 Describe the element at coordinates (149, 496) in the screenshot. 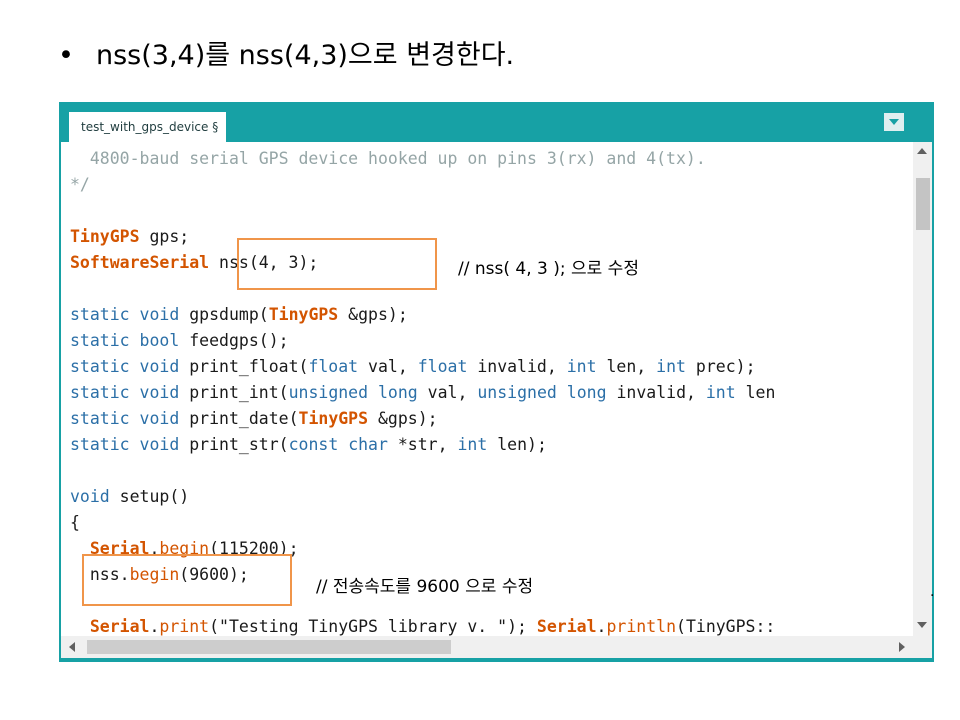

I see `code-token: setup()` at that location.